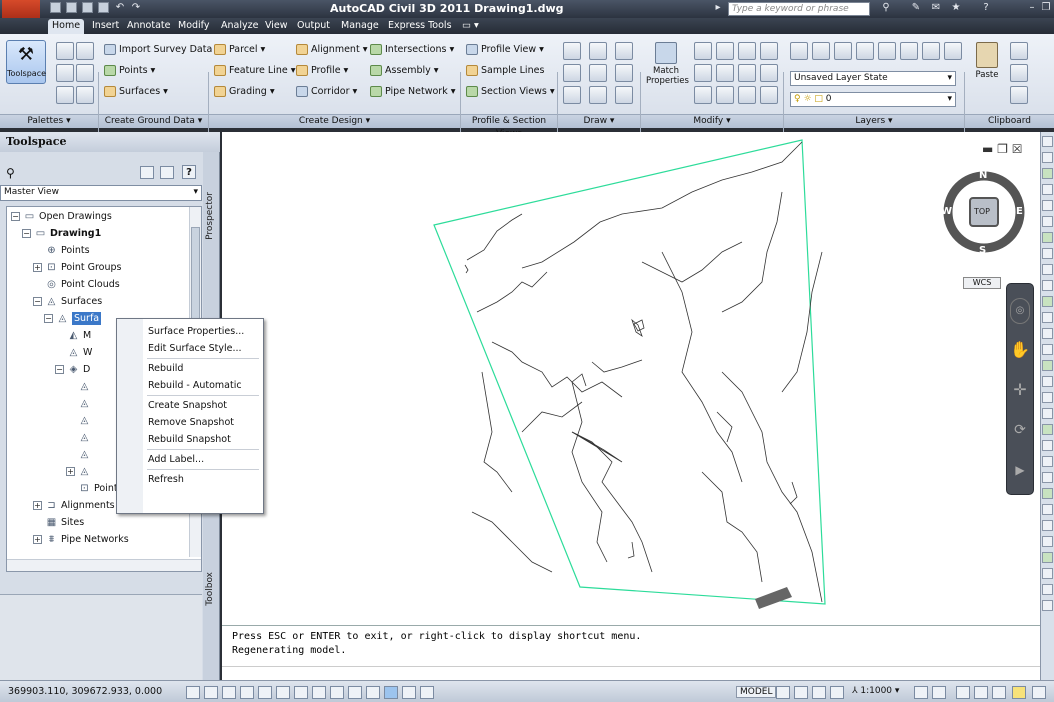  Describe the element at coordinates (65, 95) in the screenshot. I see `properties-icon` at that location.